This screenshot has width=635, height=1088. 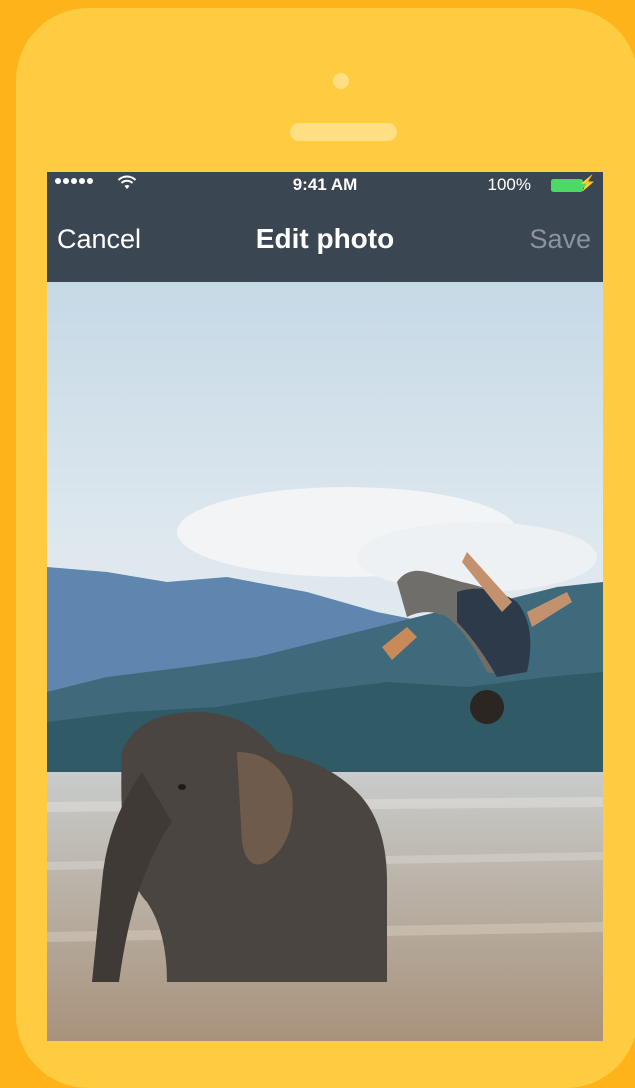 What do you see at coordinates (341, 81) in the screenshot?
I see `camera-dot` at bounding box center [341, 81].